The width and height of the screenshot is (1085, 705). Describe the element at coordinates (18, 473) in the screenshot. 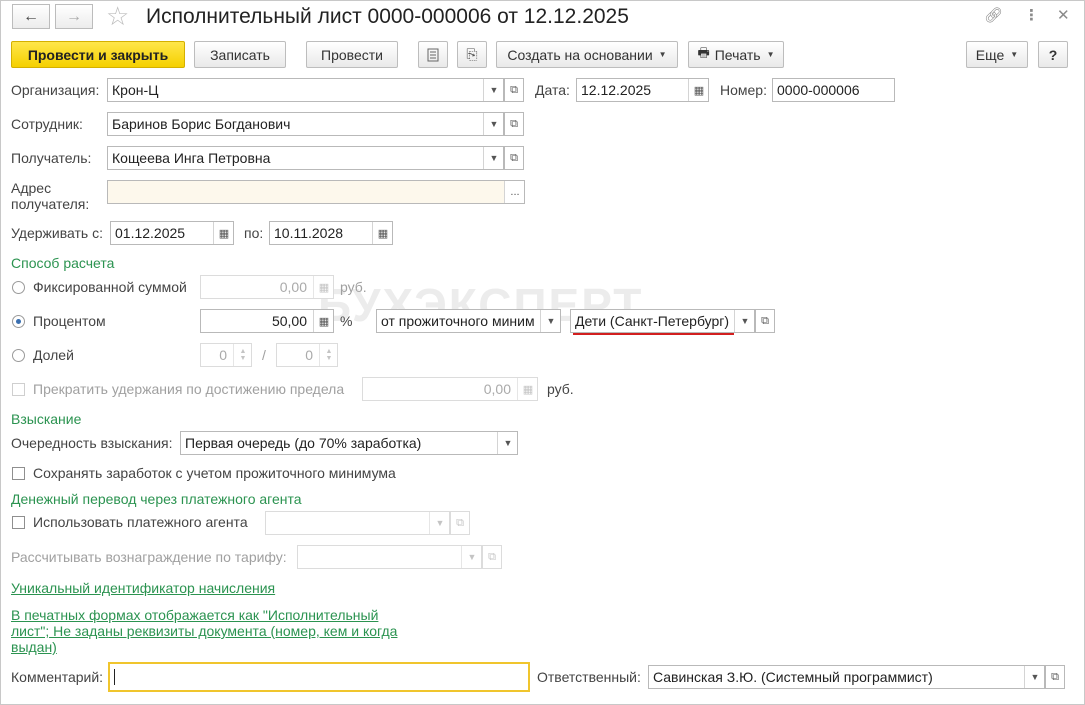

I see `keep-earnings-checkbox` at that location.